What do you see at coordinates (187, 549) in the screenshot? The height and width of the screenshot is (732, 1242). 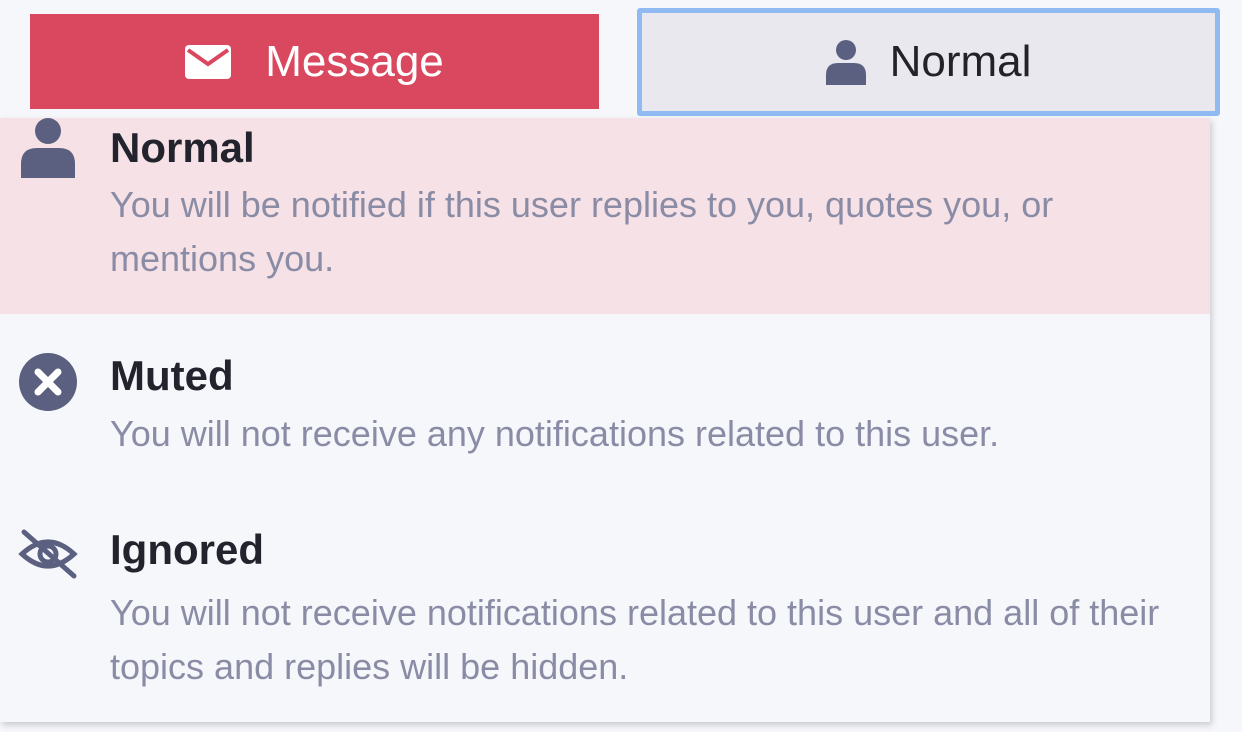 I see `menu-option-ignored-title: Ignored` at bounding box center [187, 549].